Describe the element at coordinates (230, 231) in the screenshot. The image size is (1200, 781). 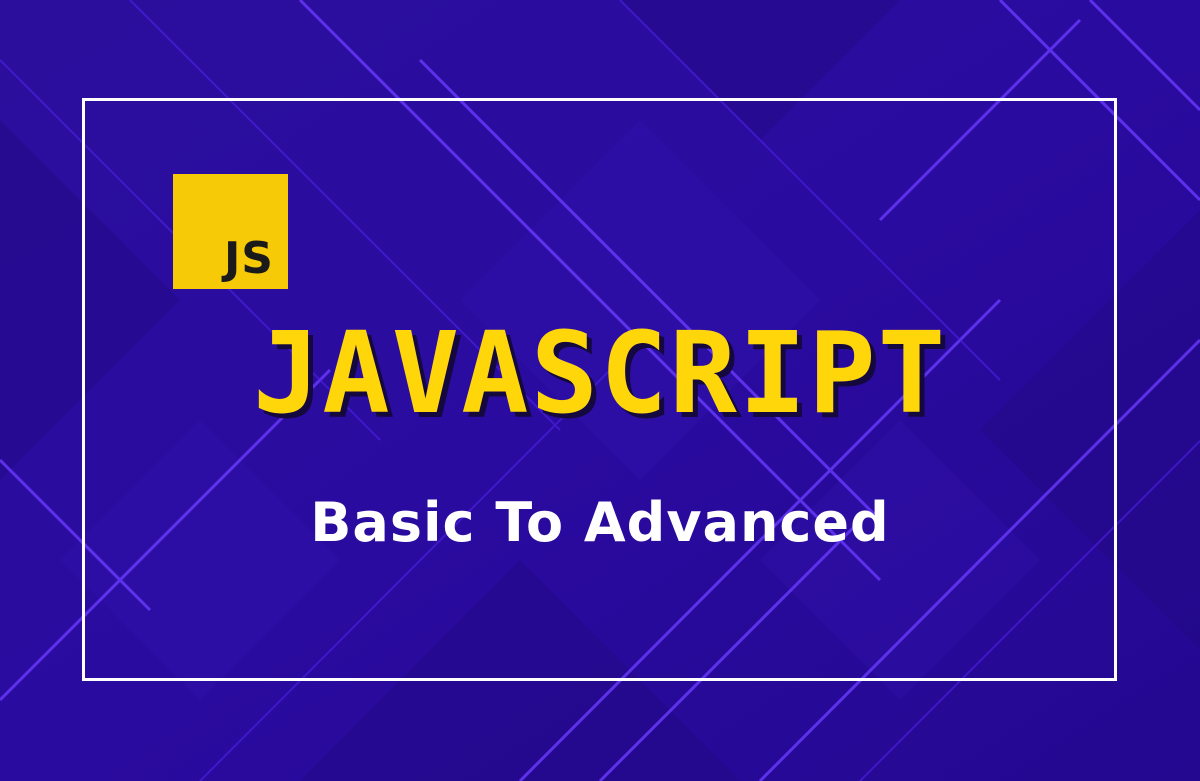
I see `js-logo-badge: JS` at that location.